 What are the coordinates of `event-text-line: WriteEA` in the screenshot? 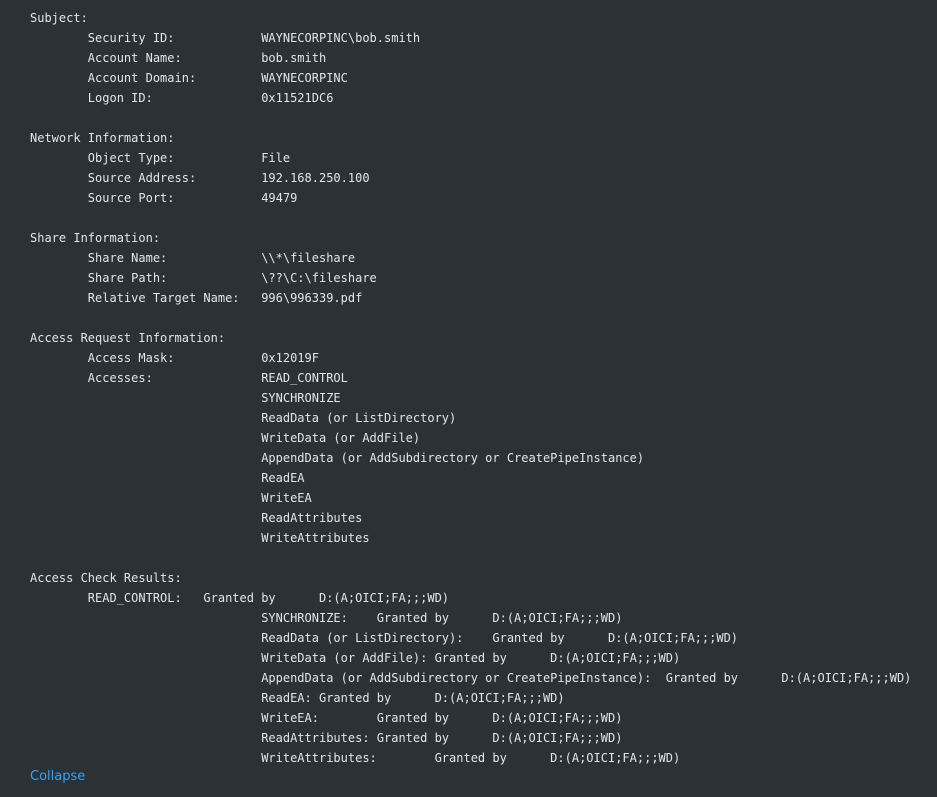 It's located at (171, 498).